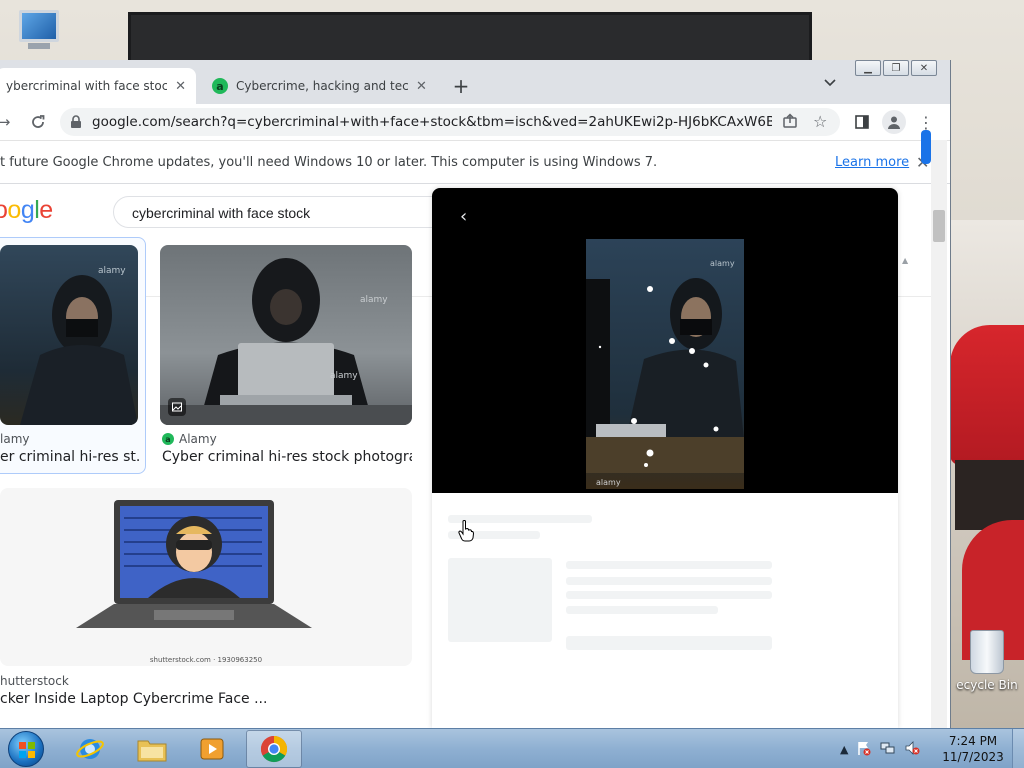 The width and height of the screenshot is (1024, 768). I want to click on recycle-bin-label: ecycle Bin, so click(987, 685).